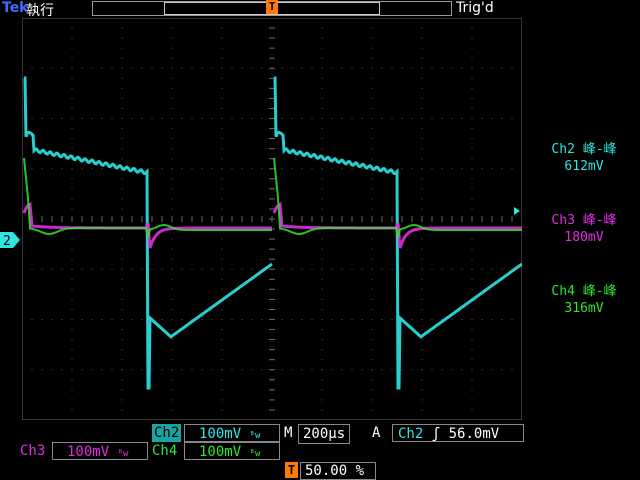 The width and height of the screenshot is (640, 480). Describe the element at coordinates (232, 451) in the screenshot. I see `ch4-scale: 100mV ᴮw` at that location.